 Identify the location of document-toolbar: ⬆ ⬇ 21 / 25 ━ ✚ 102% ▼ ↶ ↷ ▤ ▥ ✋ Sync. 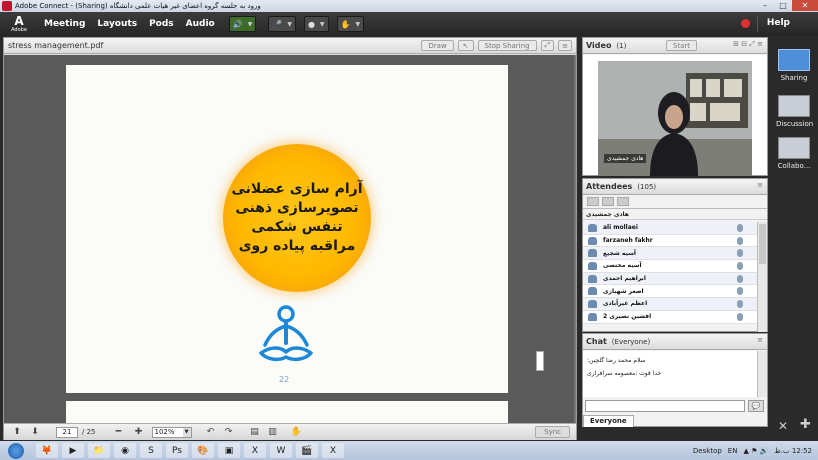
(290, 431).